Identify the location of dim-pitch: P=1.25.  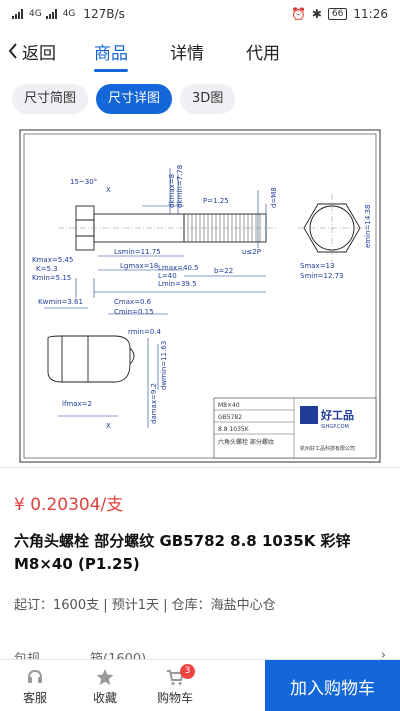
(216, 201).